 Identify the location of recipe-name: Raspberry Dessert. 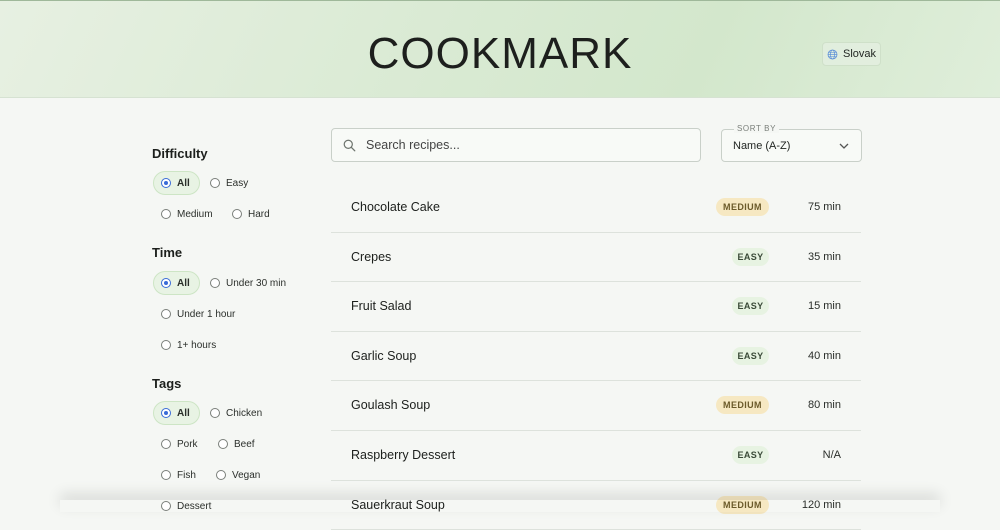
(403, 454).